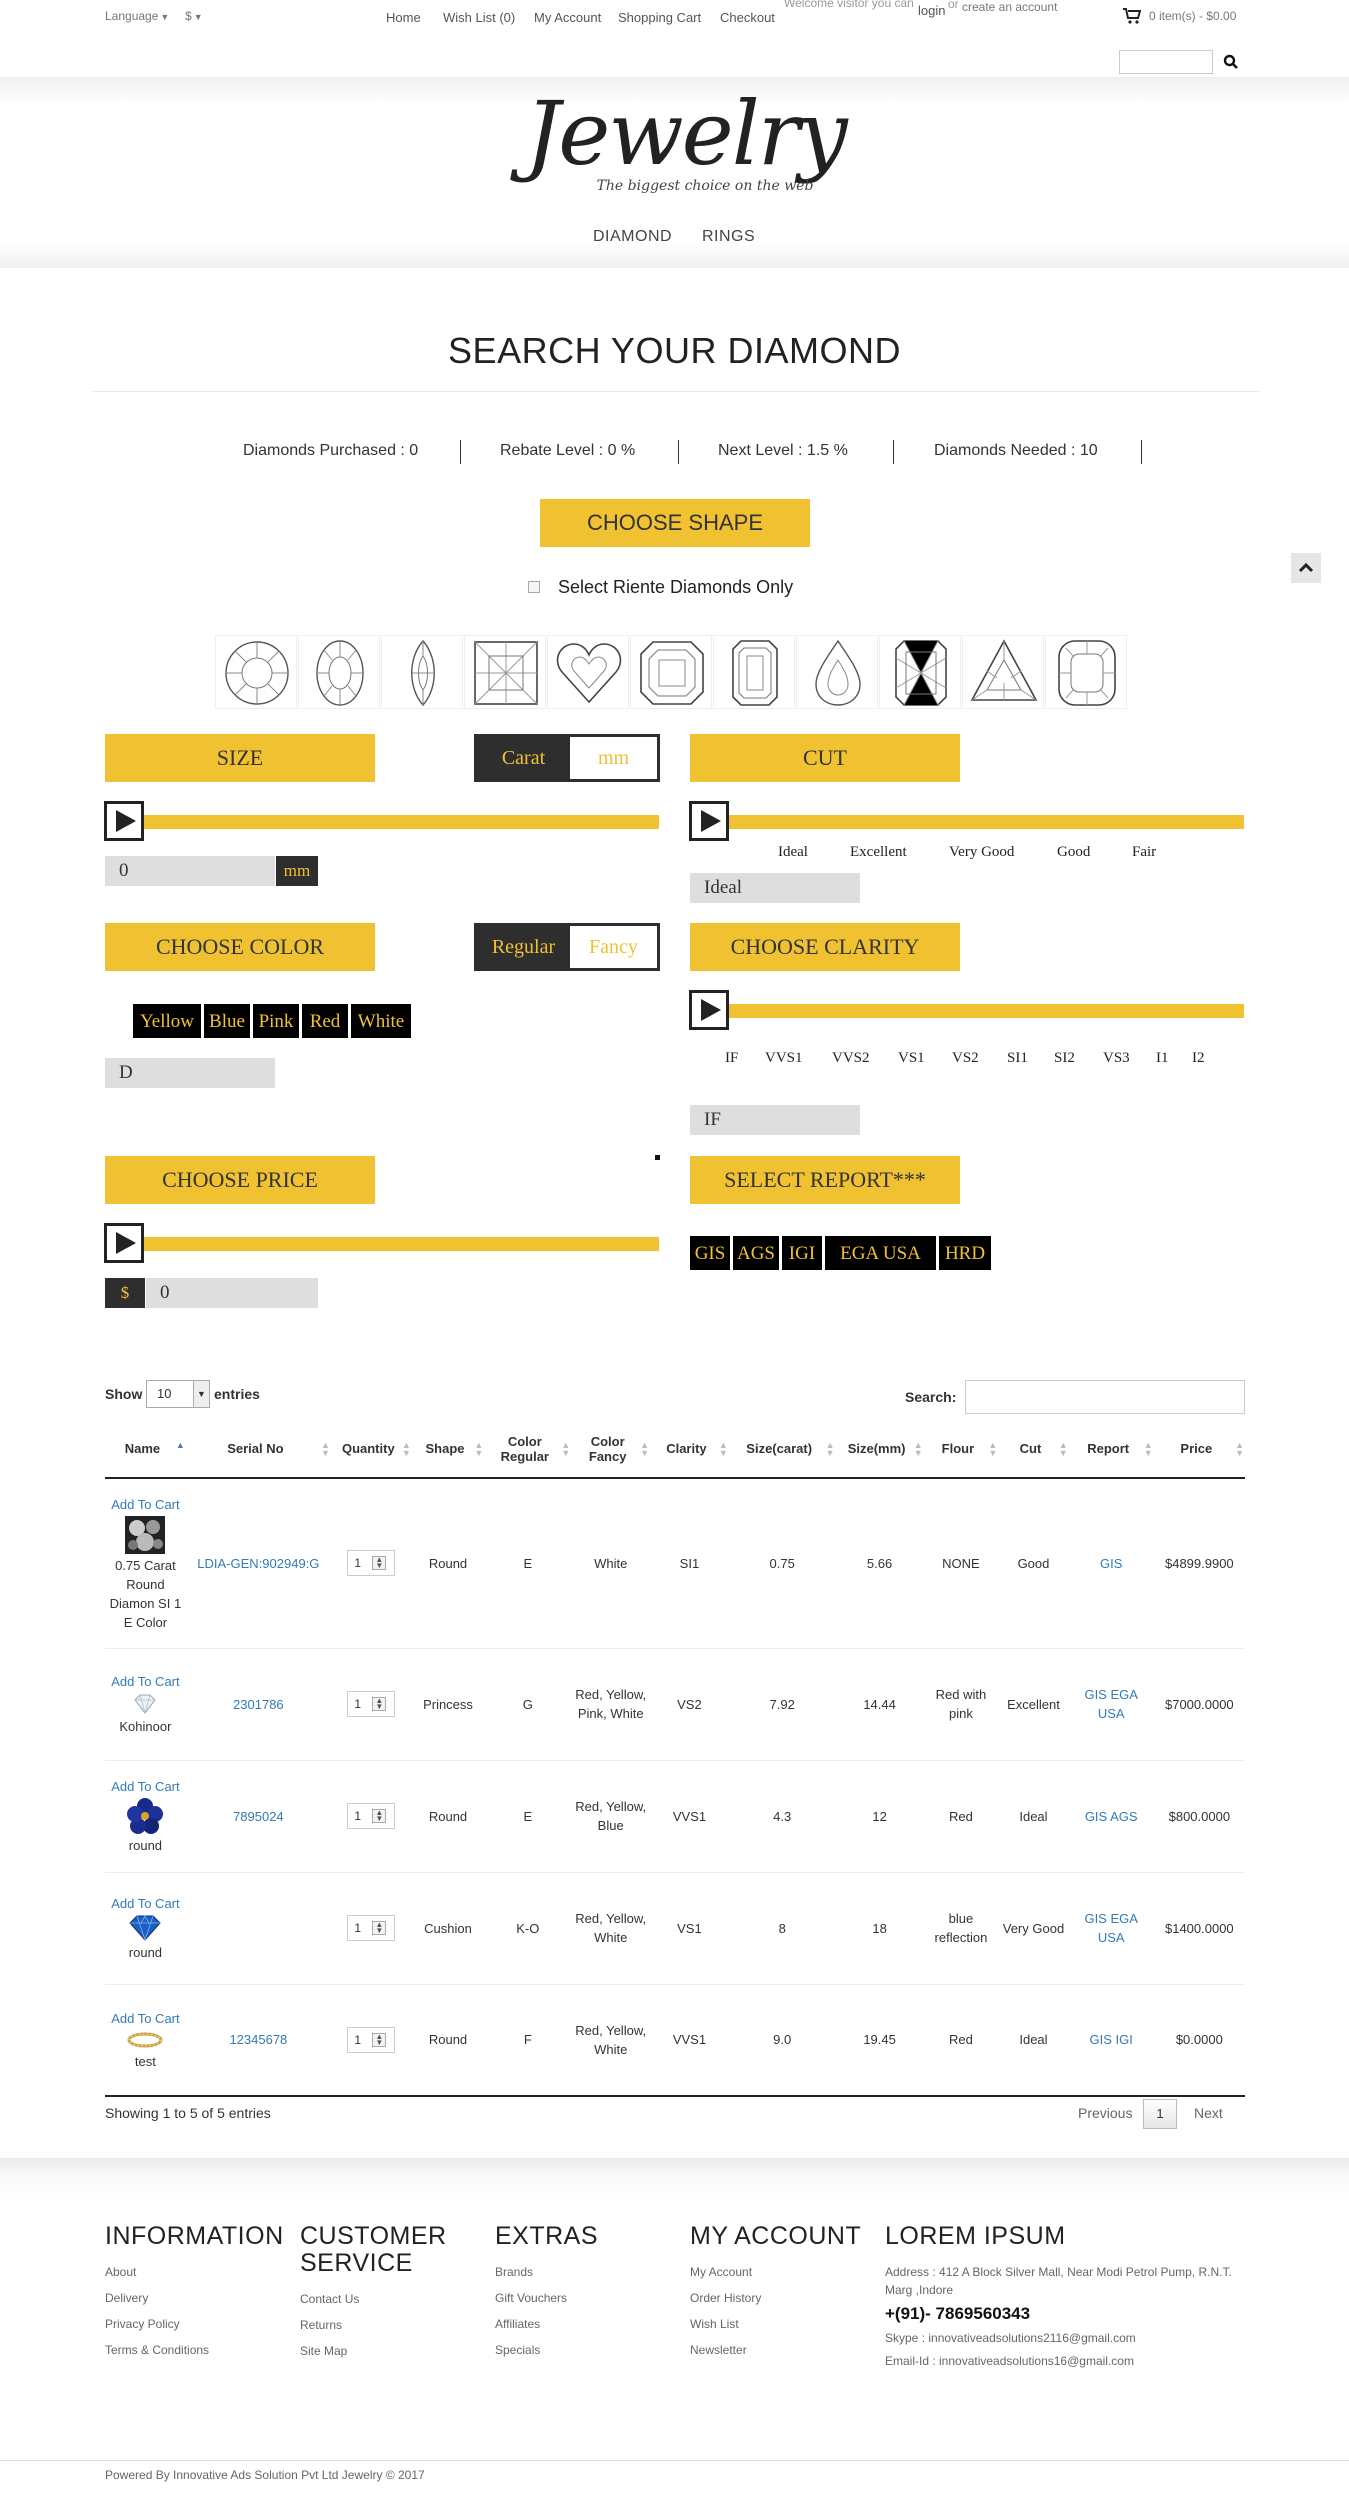 This screenshot has width=1349, height=2494. I want to click on size-slider-track, so click(382, 822).